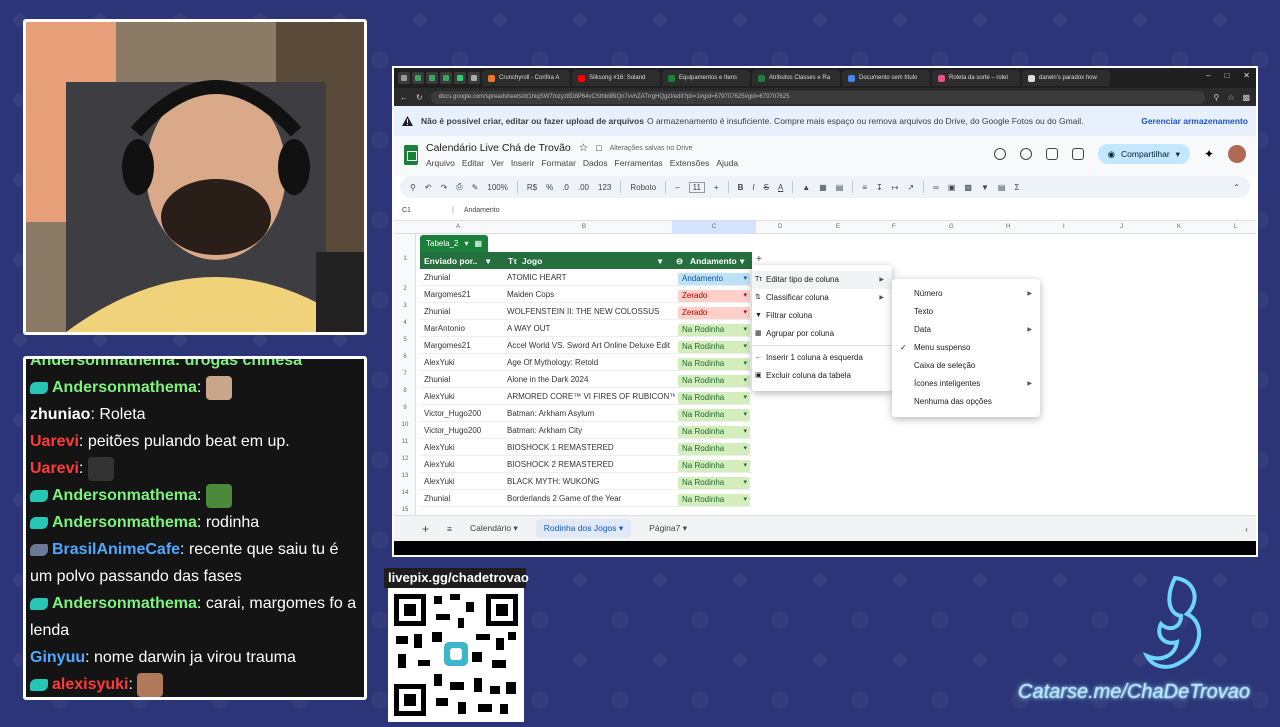  I want to click on browser-tab: Roleta da sorte – rolet, so click(976, 78).